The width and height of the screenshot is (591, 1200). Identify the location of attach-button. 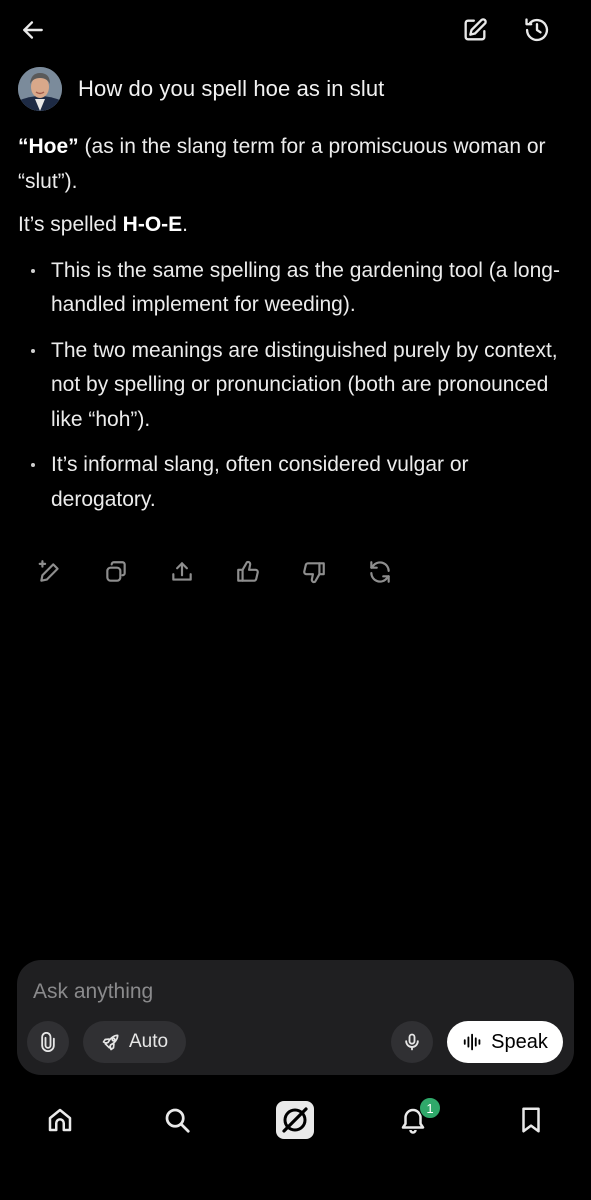
(48, 1042).